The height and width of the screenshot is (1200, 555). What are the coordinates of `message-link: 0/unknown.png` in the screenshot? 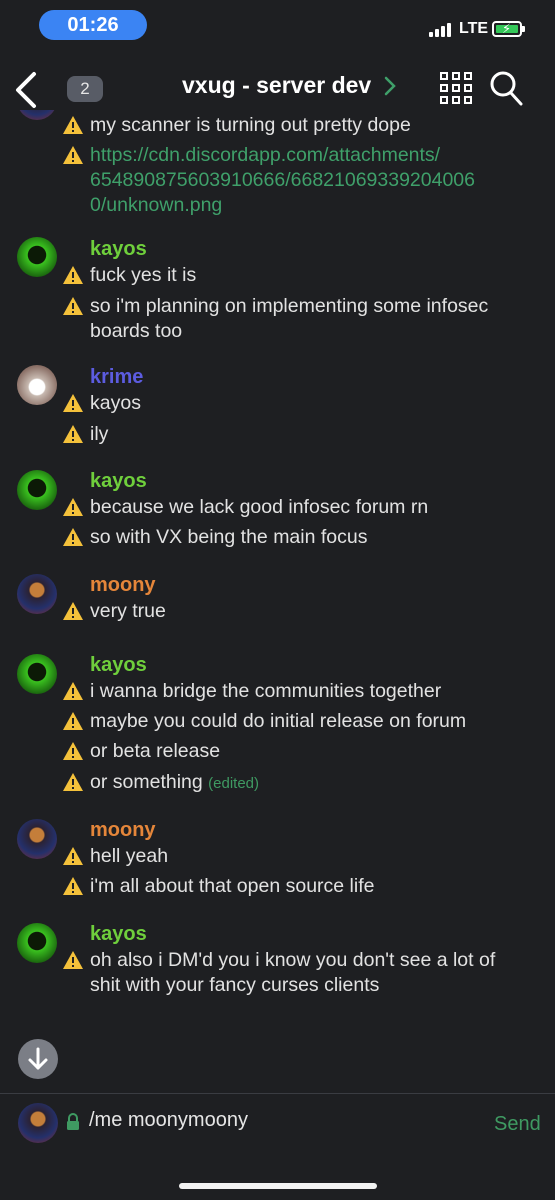 It's located at (282, 205).